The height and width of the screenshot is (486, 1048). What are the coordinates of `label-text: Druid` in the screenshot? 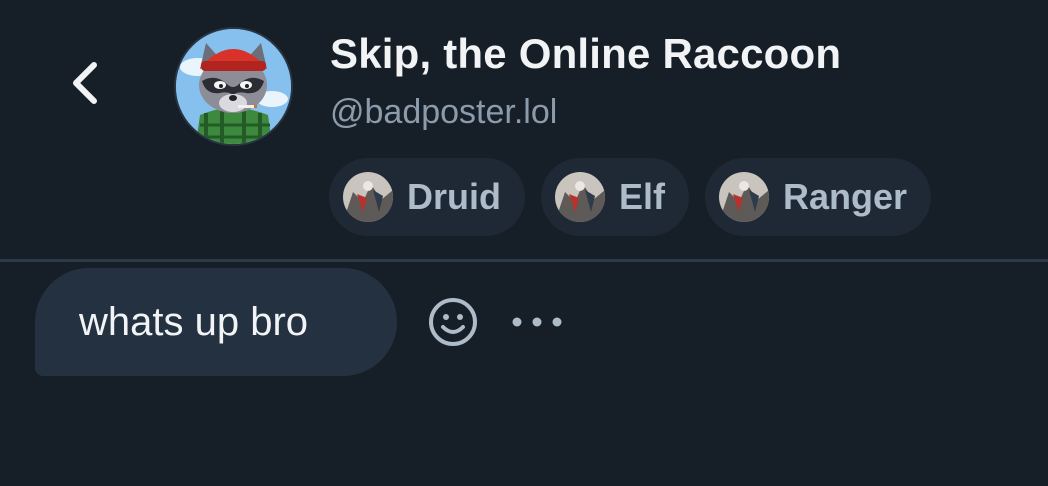 It's located at (454, 196).